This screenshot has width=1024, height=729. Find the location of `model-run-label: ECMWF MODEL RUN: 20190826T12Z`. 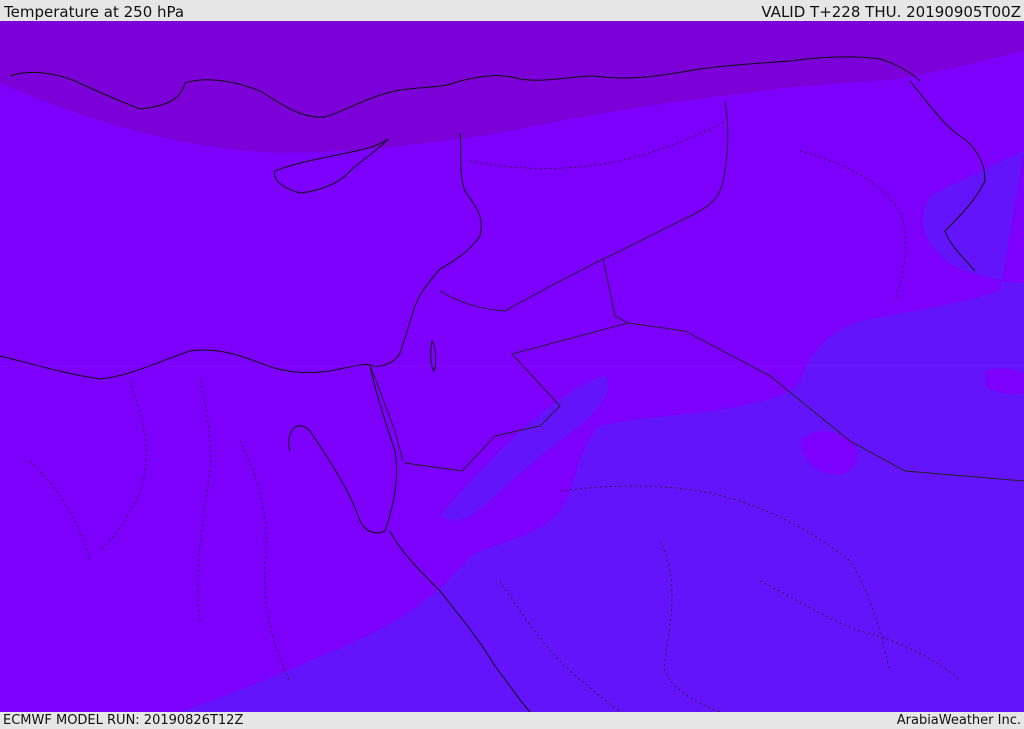

model-run-label: ECMWF MODEL RUN: 20190826T12Z is located at coordinates (123, 720).